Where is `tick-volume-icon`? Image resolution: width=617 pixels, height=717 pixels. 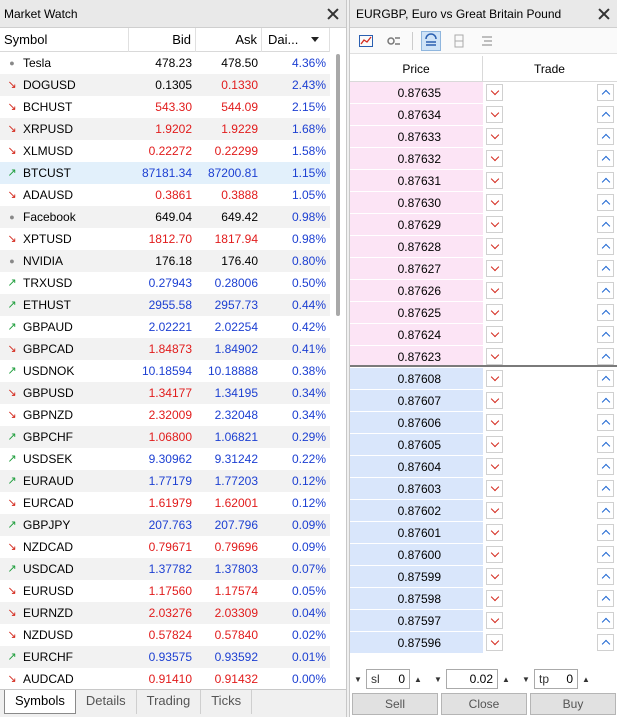
tick-volume-icon is located at coordinates (487, 41).